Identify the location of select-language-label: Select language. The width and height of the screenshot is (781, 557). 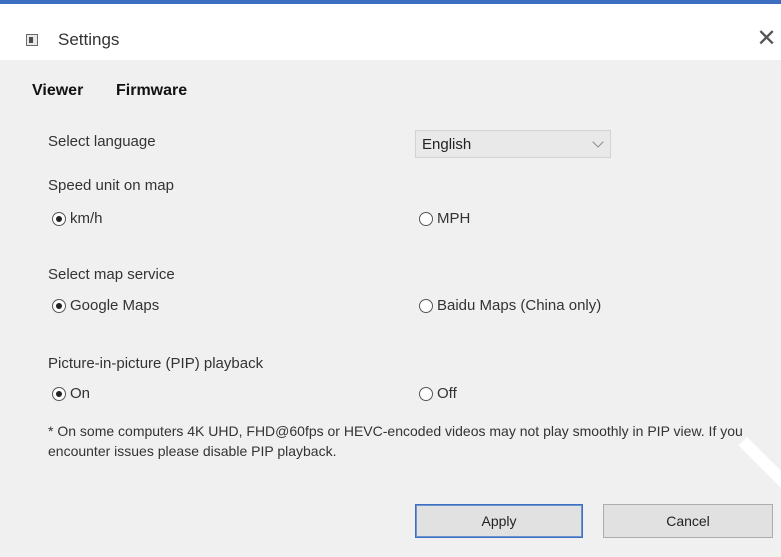
(102, 141).